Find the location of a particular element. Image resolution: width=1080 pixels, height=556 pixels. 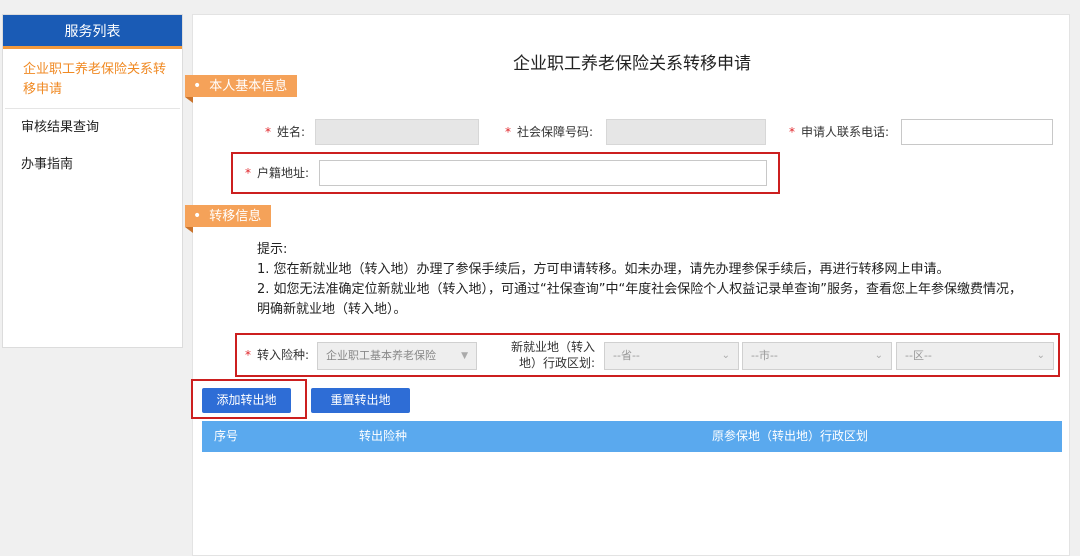

service-sidebar: 服务列表 企业职工养老保险关系转移申请 审核结果查询 办事指南 is located at coordinates (92, 181).